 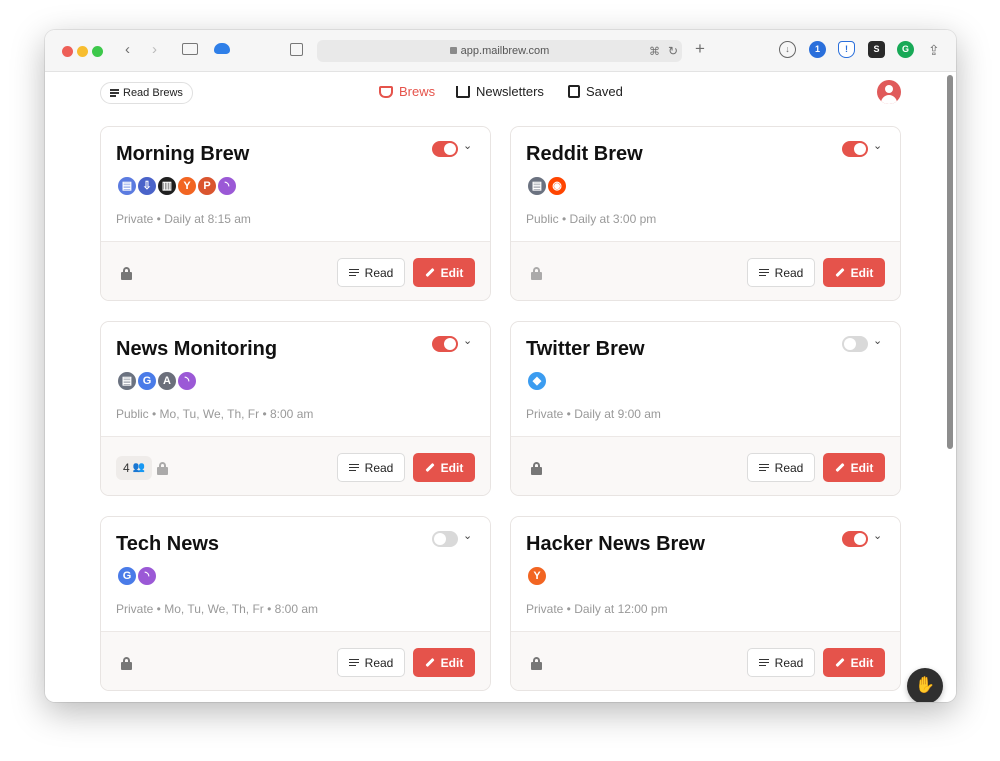 I want to click on zoom-window-button, so click(x=97, y=51).